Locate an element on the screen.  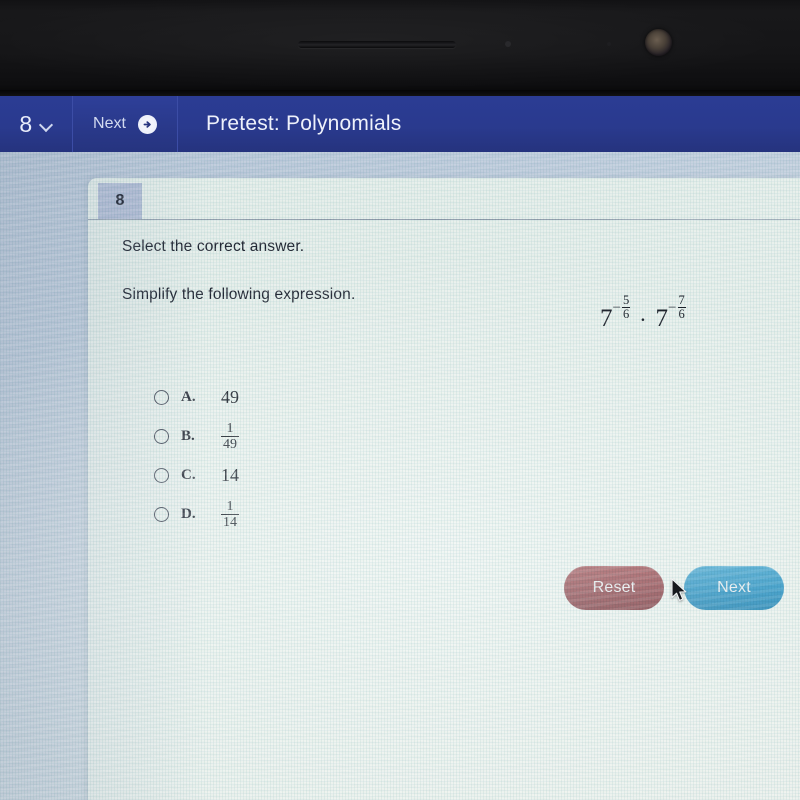
option-letter: B. is located at coordinates (188, 436).